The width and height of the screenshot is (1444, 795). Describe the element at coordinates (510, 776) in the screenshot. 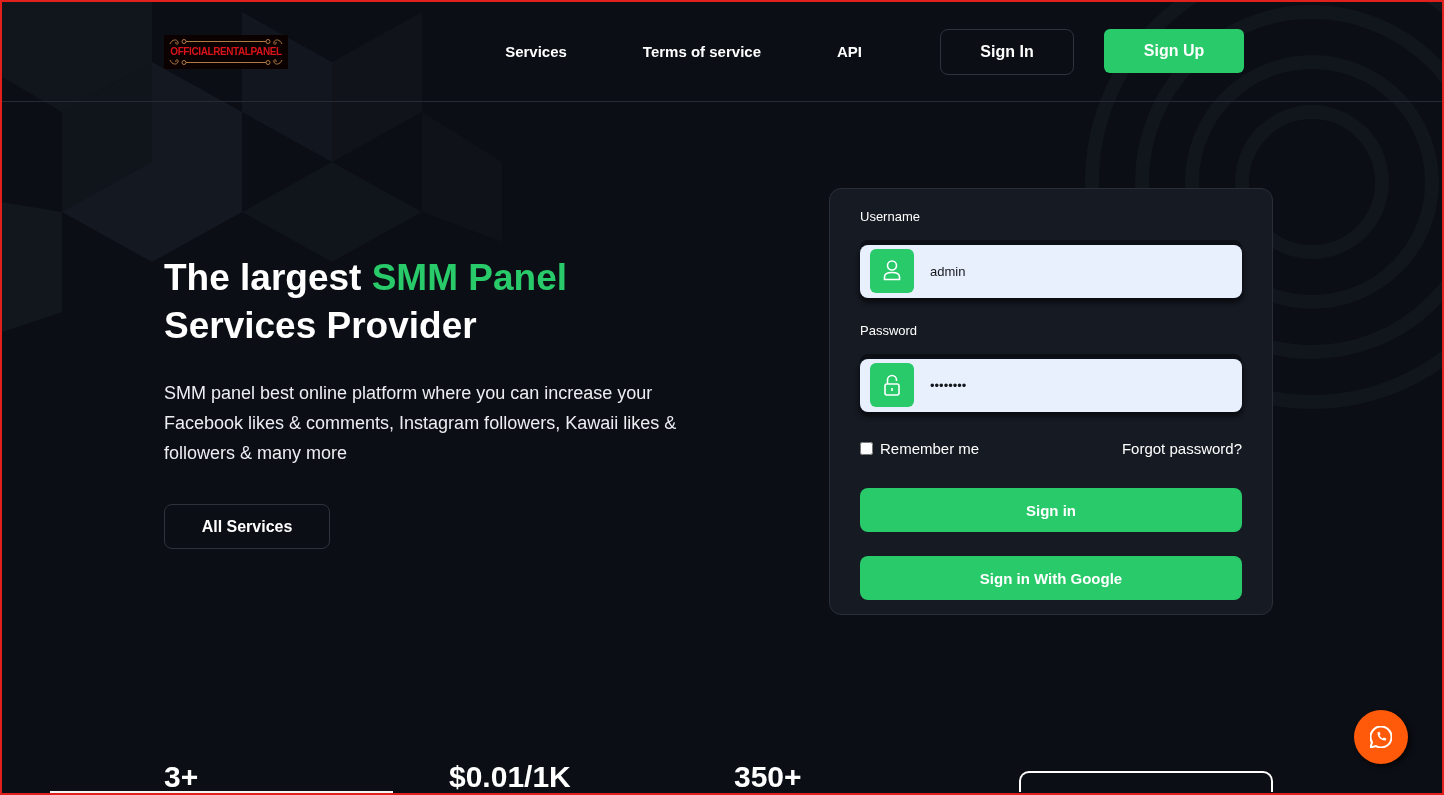

I see `stat-value: $0.01/1K` at that location.